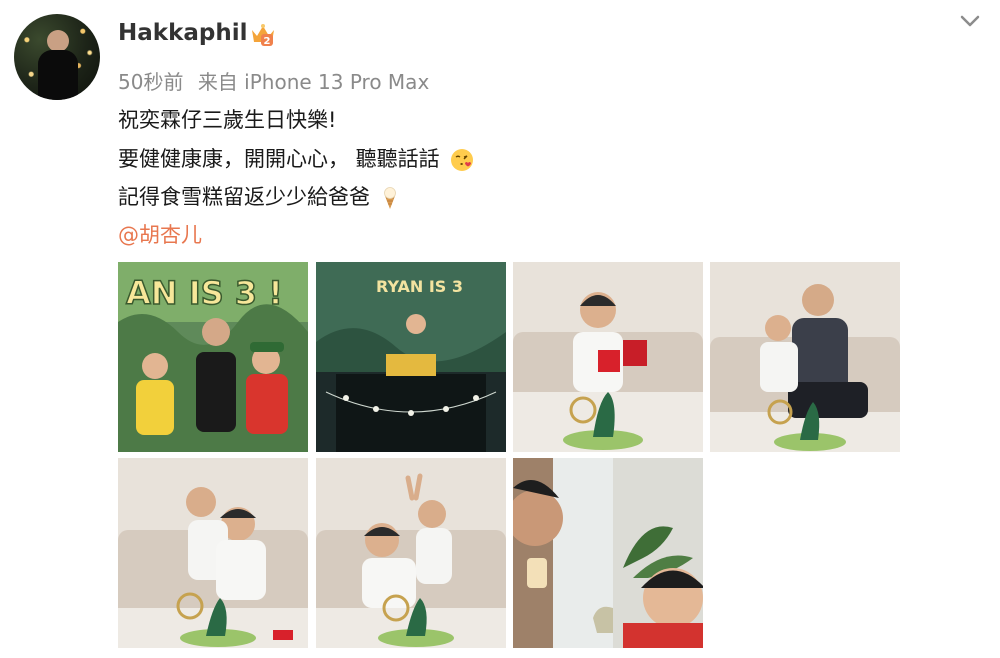 Image resolution: width=1000 pixels, height=658 pixels. What do you see at coordinates (279, 159) in the screenshot?
I see `post-text-line-2-text: 要健健康康，開開心心， 聽聽話話` at bounding box center [279, 159].